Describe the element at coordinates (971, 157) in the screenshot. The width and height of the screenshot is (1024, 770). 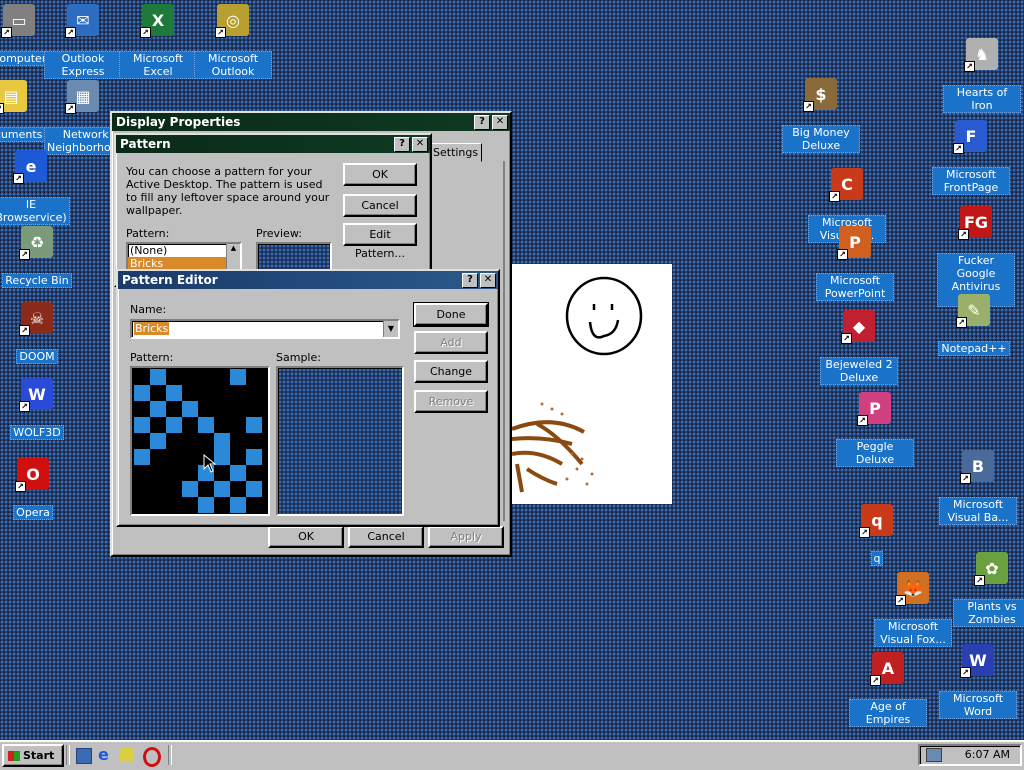
I see `desktop-icon-frontpage: F ↗ Microsoft FrontPage` at that location.